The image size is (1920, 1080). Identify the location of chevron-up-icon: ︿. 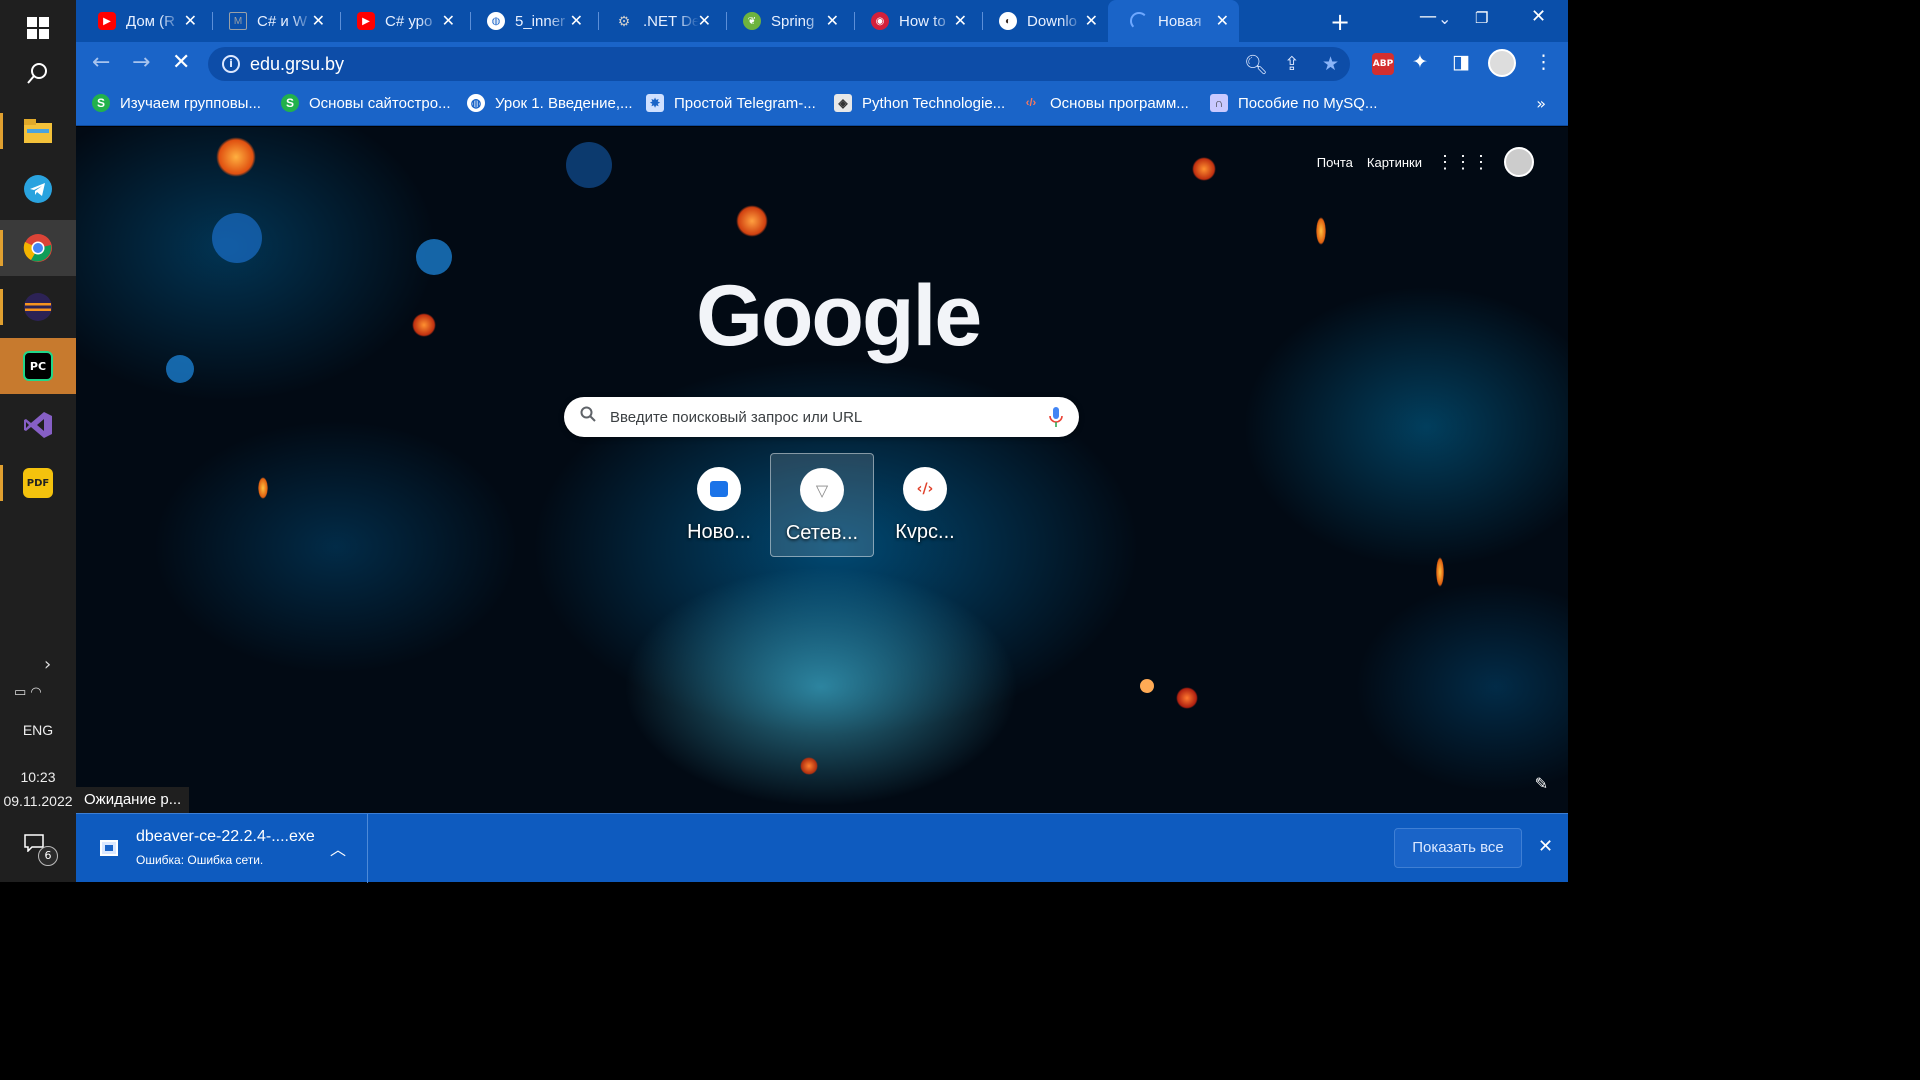
(338, 848).